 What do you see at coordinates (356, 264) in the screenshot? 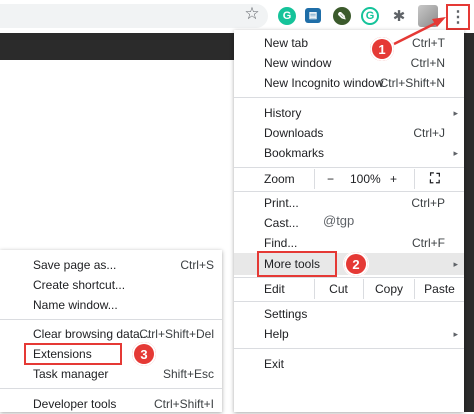
I see `step-2-badge: 2` at bounding box center [356, 264].